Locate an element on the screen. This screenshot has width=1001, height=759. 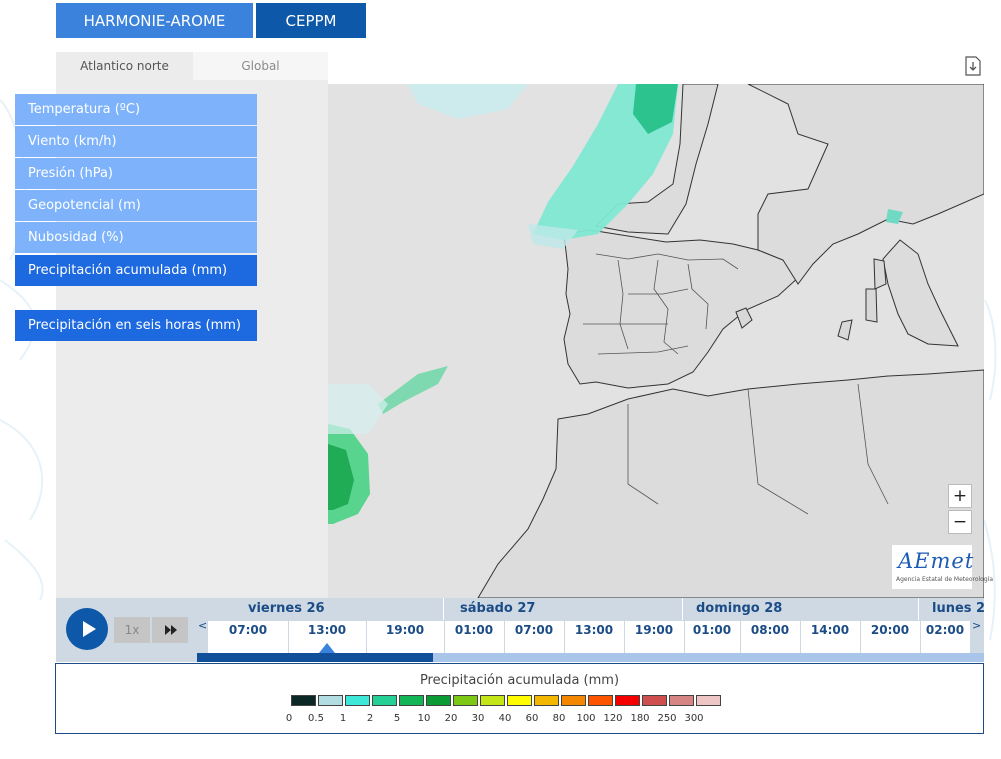
legend-tick: 2 is located at coordinates (370, 718).